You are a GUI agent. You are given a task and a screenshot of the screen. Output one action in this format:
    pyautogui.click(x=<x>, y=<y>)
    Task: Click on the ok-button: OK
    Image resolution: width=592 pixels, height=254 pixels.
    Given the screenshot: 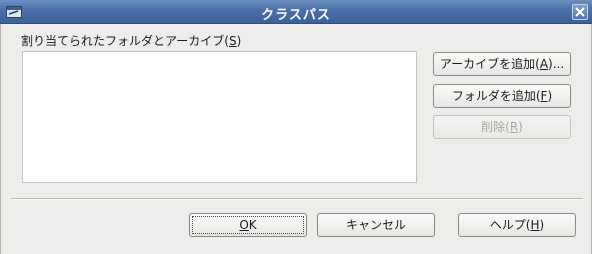 What is the action you would take?
    pyautogui.click(x=248, y=225)
    